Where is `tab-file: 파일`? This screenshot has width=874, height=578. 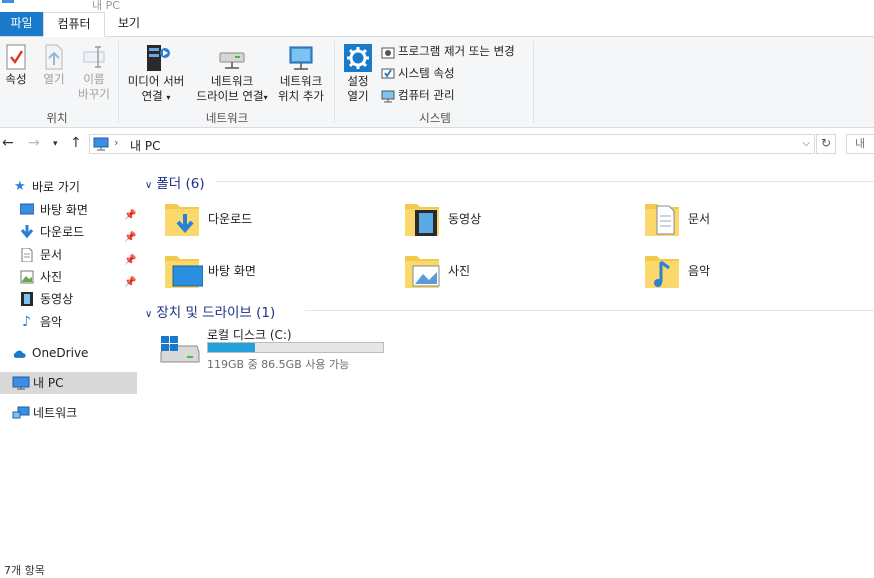
tab-file: 파일 is located at coordinates (21, 24).